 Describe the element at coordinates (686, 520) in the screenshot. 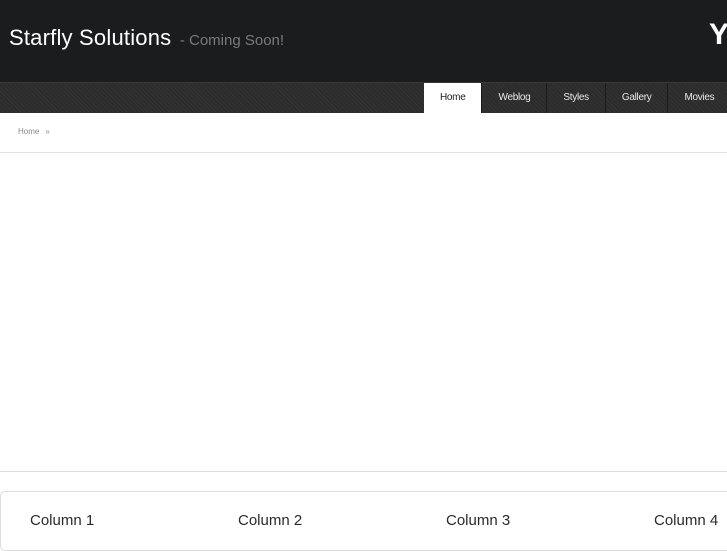

I see `column-4-title: Column 4` at that location.